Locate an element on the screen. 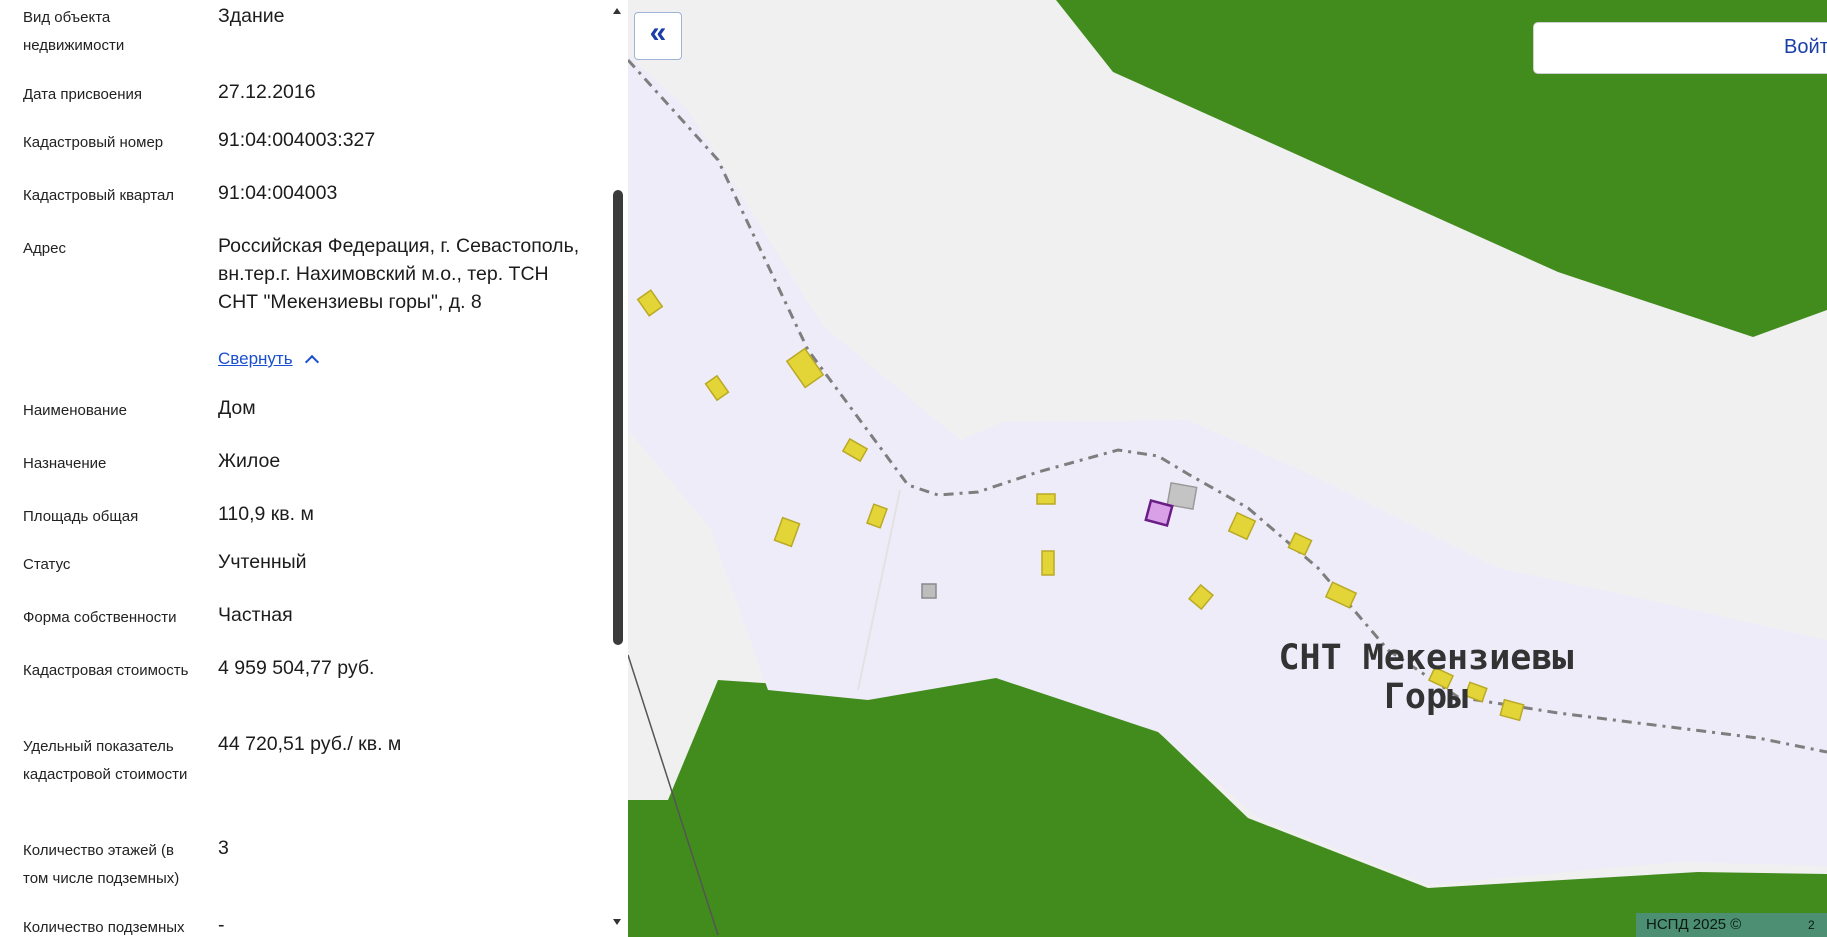  address-toggle: Свернуть is located at coordinates (268, 359).